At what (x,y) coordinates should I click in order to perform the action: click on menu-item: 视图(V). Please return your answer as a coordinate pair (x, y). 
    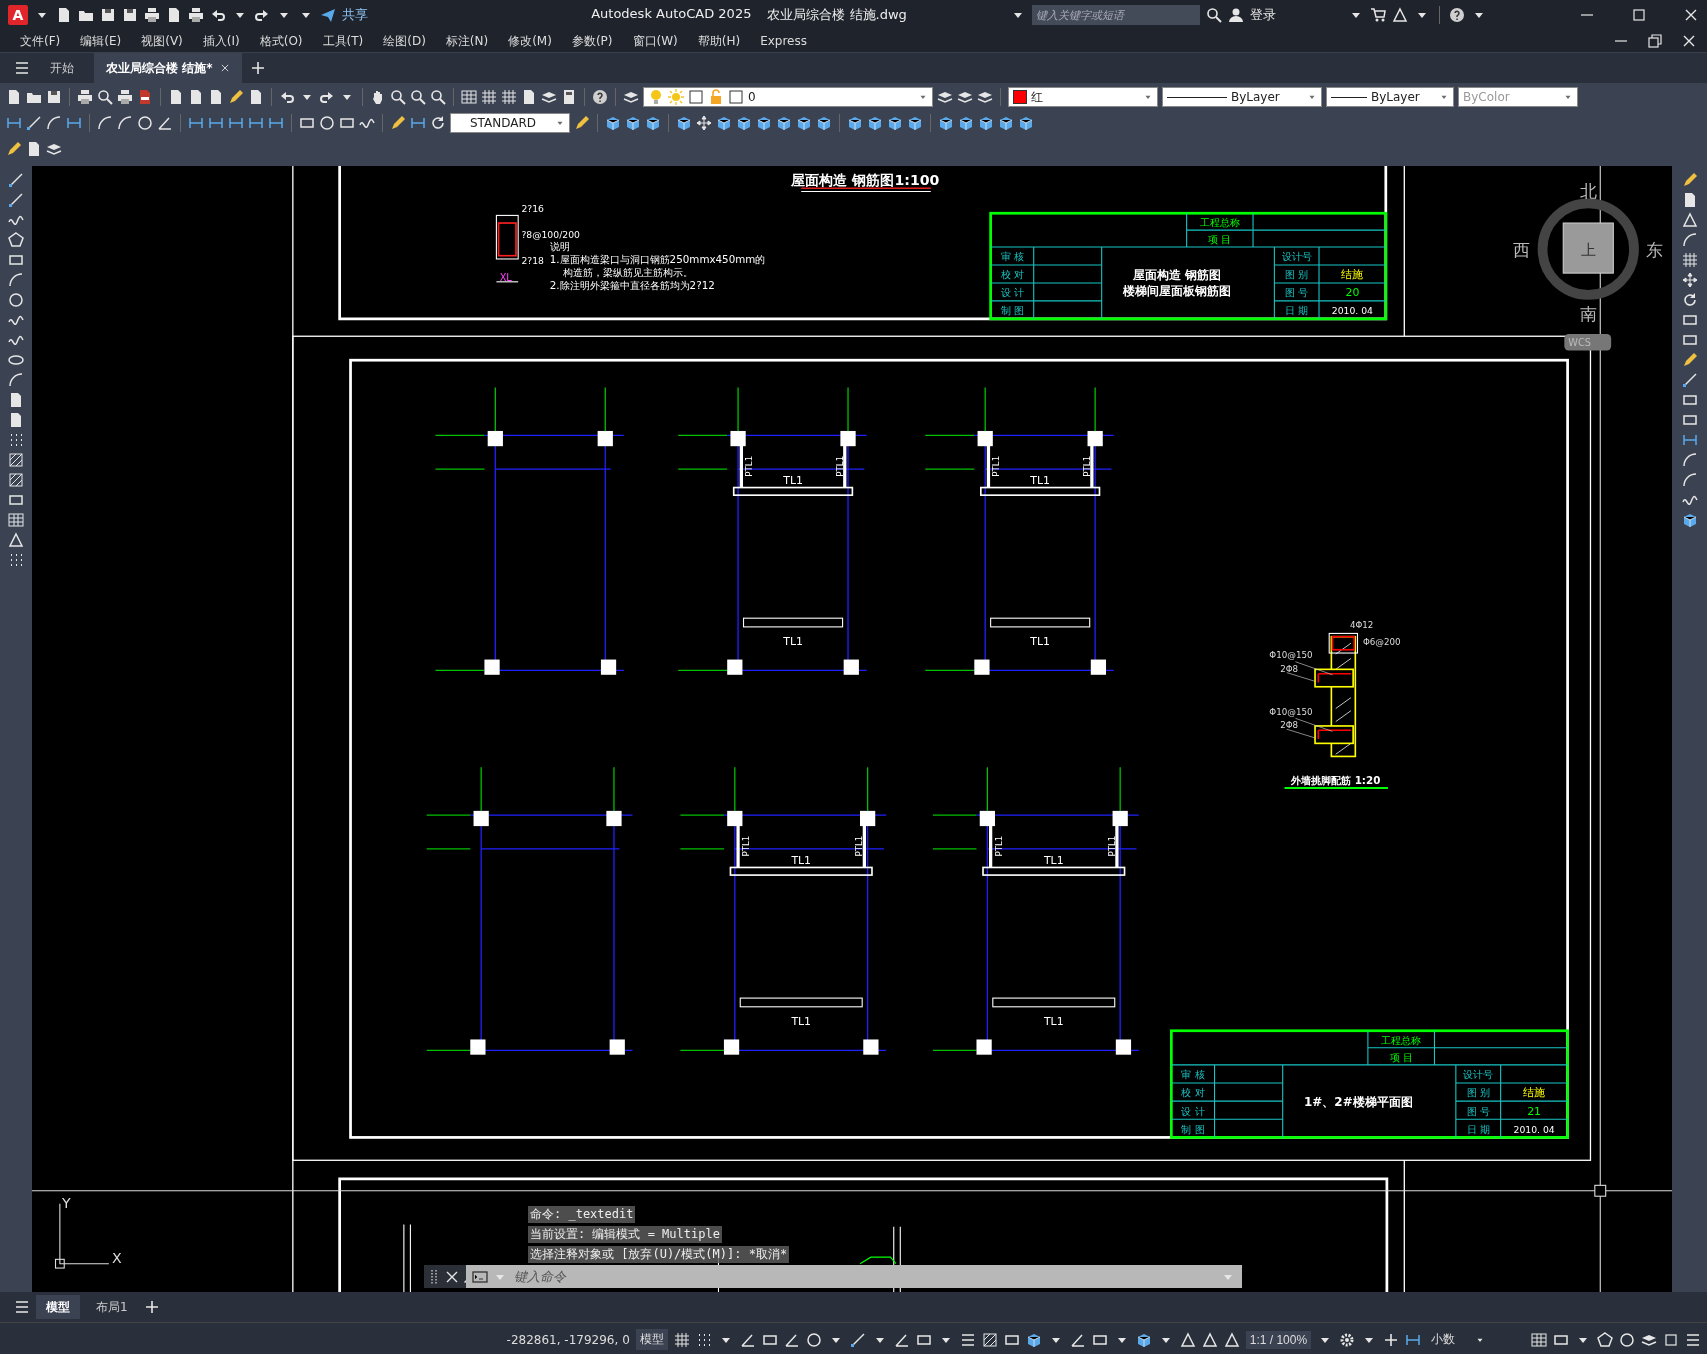
    Looking at the image, I should click on (162, 41).